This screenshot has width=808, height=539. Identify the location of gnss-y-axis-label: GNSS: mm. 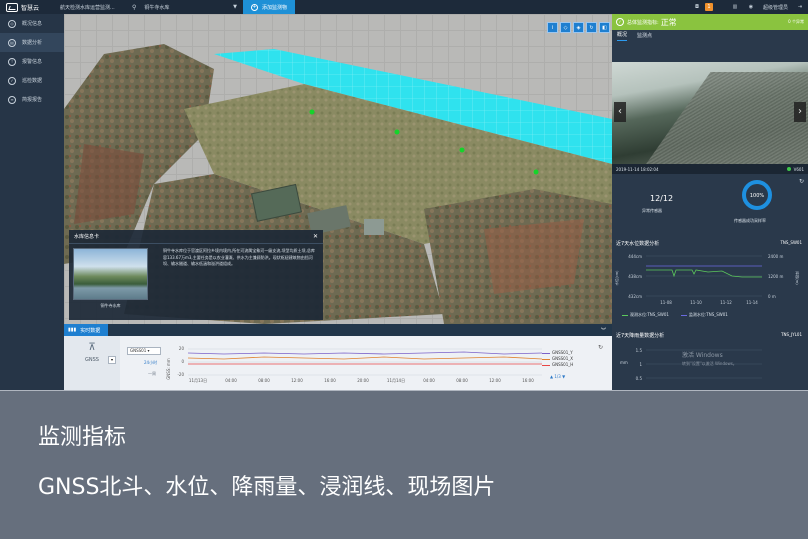
(168, 369).